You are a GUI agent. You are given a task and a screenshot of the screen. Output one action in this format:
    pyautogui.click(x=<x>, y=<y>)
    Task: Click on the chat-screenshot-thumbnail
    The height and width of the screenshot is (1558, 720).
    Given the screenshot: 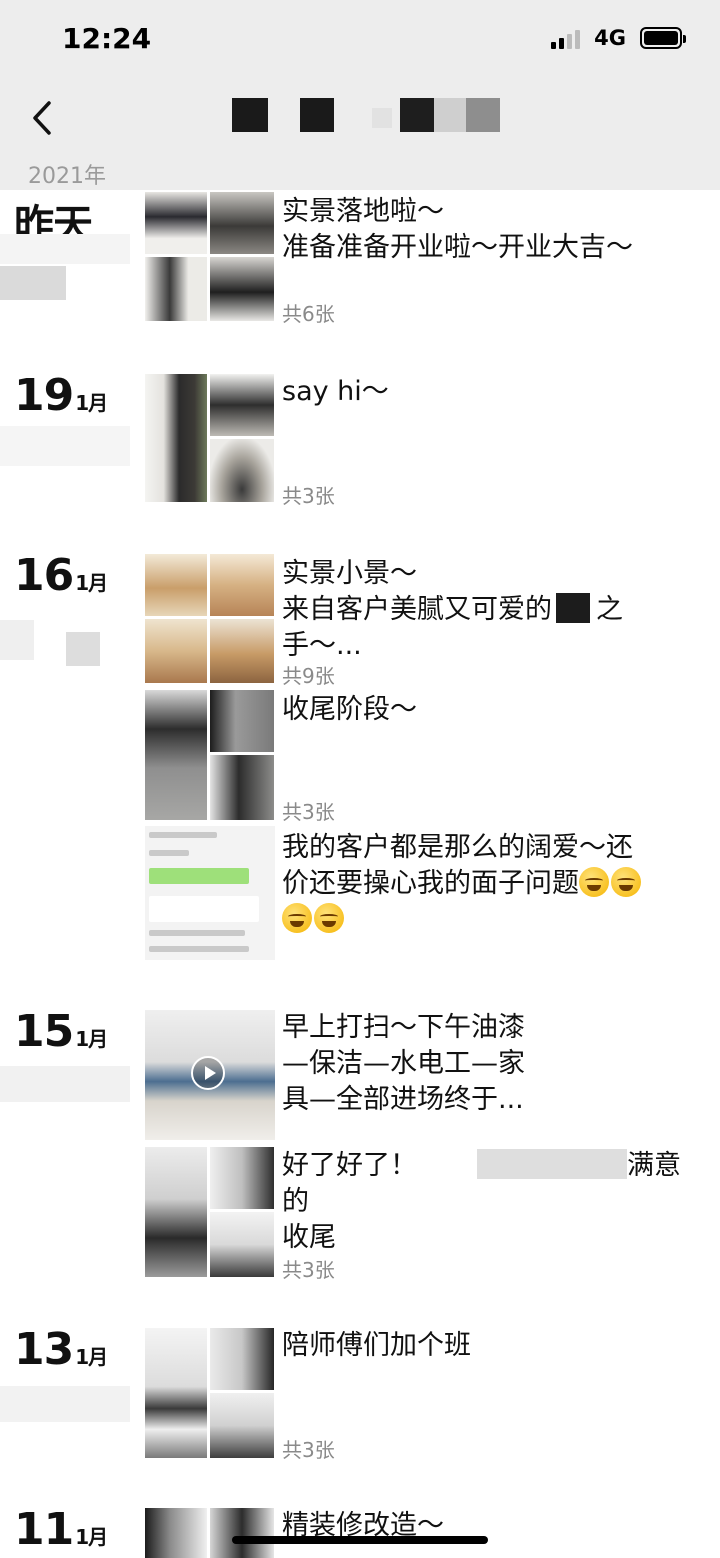 What is the action you would take?
    pyautogui.click(x=210, y=893)
    